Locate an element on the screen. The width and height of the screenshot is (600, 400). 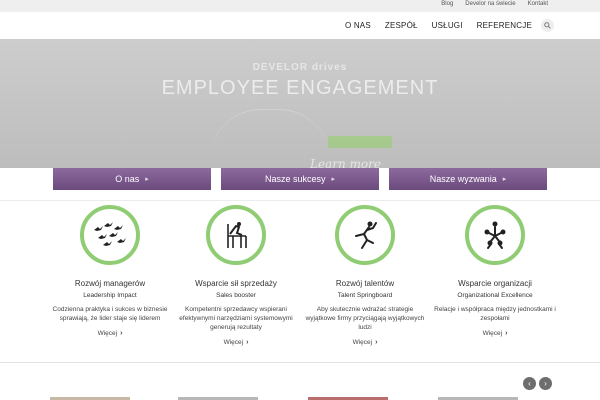
tab-label: Nasze sukcesy is located at coordinates (295, 179).